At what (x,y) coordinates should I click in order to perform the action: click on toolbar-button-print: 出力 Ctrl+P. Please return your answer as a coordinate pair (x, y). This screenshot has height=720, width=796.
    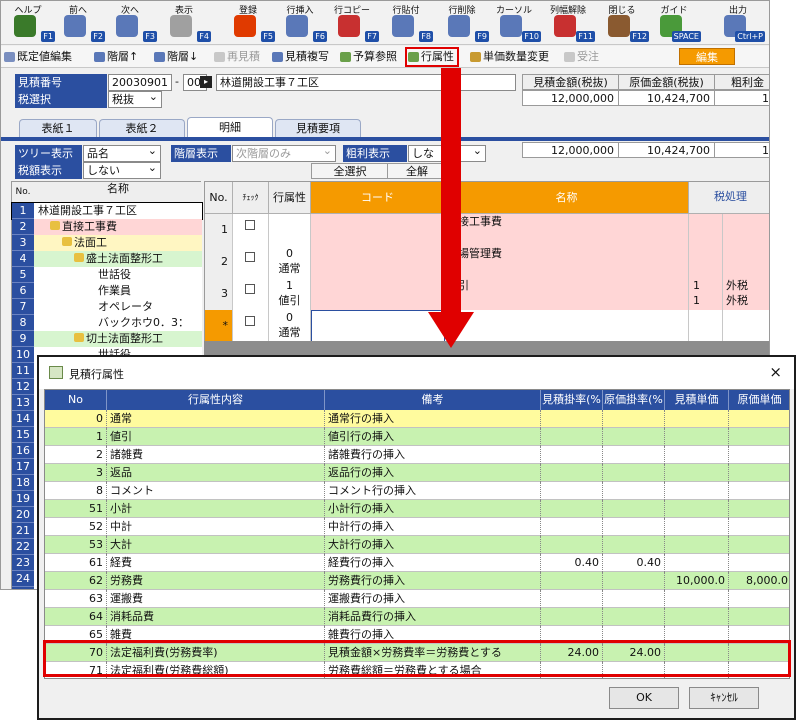
    Looking at the image, I should click on (739, 23).